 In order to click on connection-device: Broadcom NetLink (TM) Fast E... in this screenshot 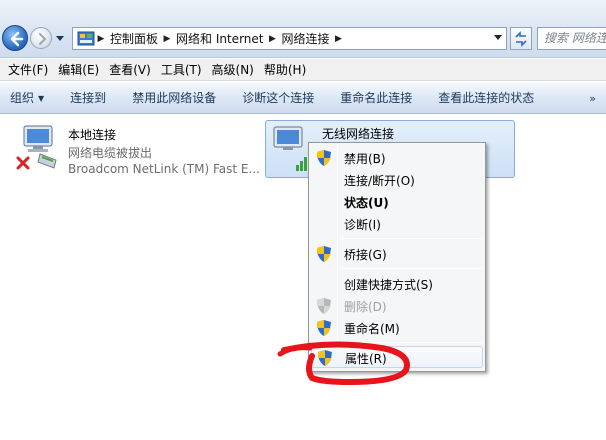, I will do `click(164, 169)`.